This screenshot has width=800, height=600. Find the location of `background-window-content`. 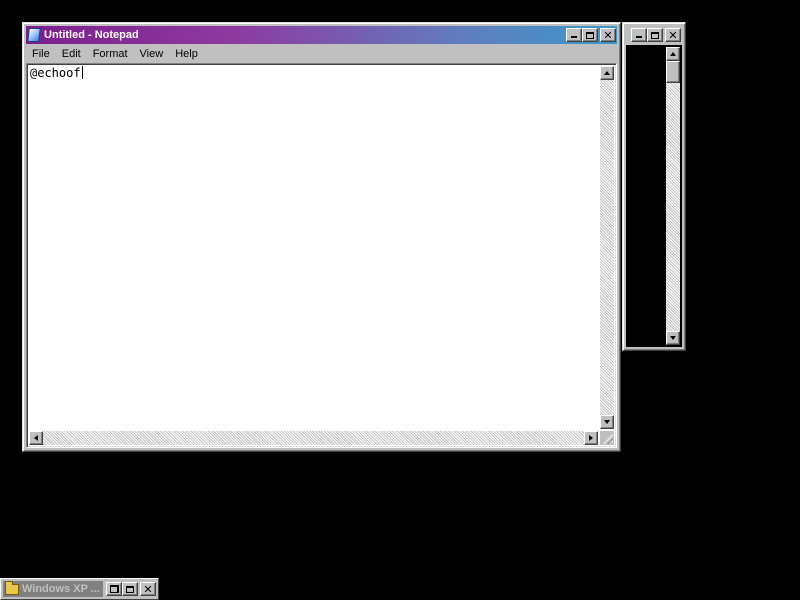

background-window-content is located at coordinates (654, 196).